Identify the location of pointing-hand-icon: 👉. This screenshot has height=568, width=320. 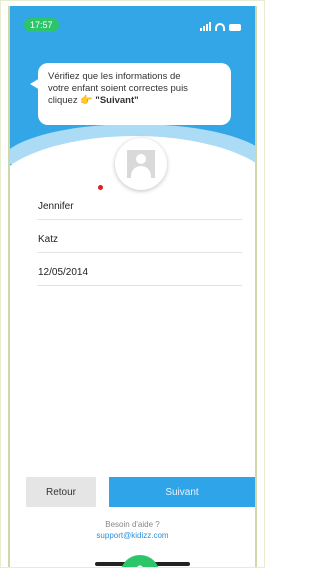
(86, 100).